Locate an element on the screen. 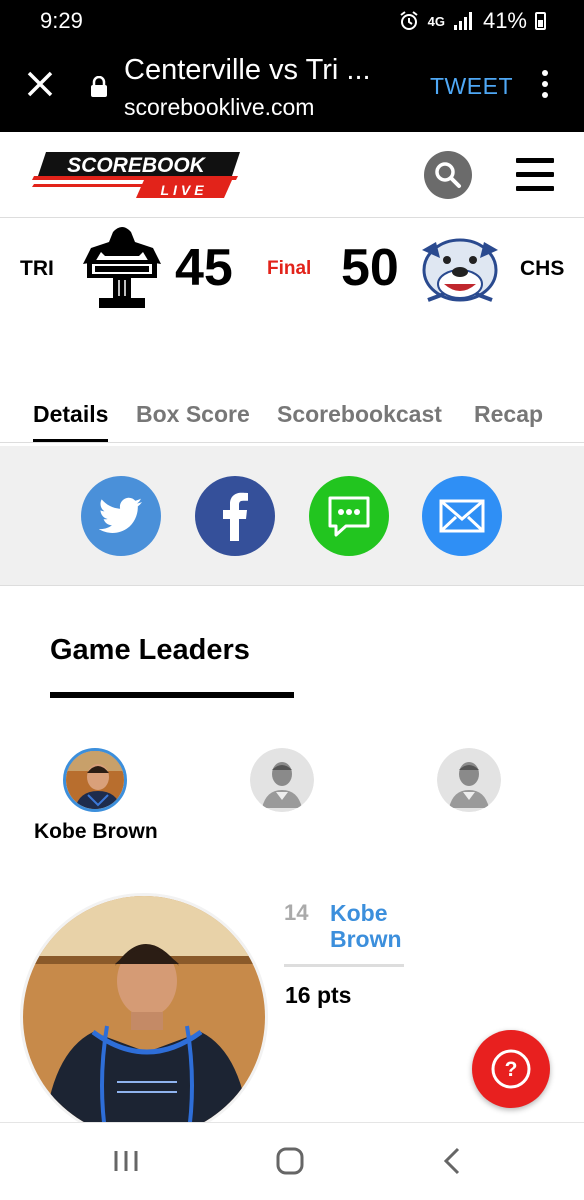 This screenshot has height=1200, width=584. status-time: 9:29 is located at coordinates (61, 20).